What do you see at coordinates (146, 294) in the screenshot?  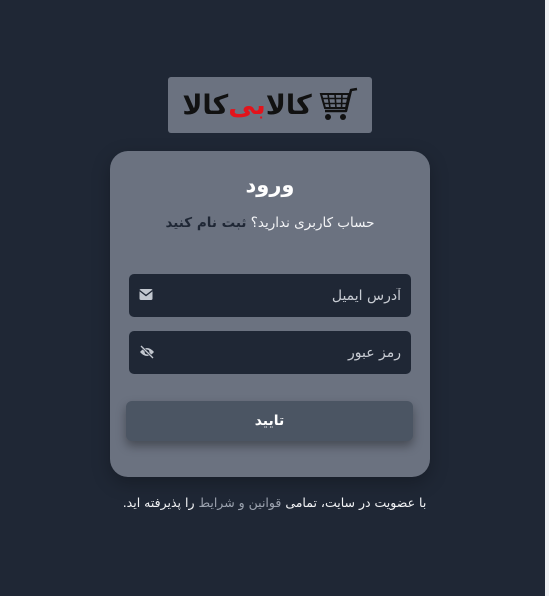 I see `envelope-icon` at bounding box center [146, 294].